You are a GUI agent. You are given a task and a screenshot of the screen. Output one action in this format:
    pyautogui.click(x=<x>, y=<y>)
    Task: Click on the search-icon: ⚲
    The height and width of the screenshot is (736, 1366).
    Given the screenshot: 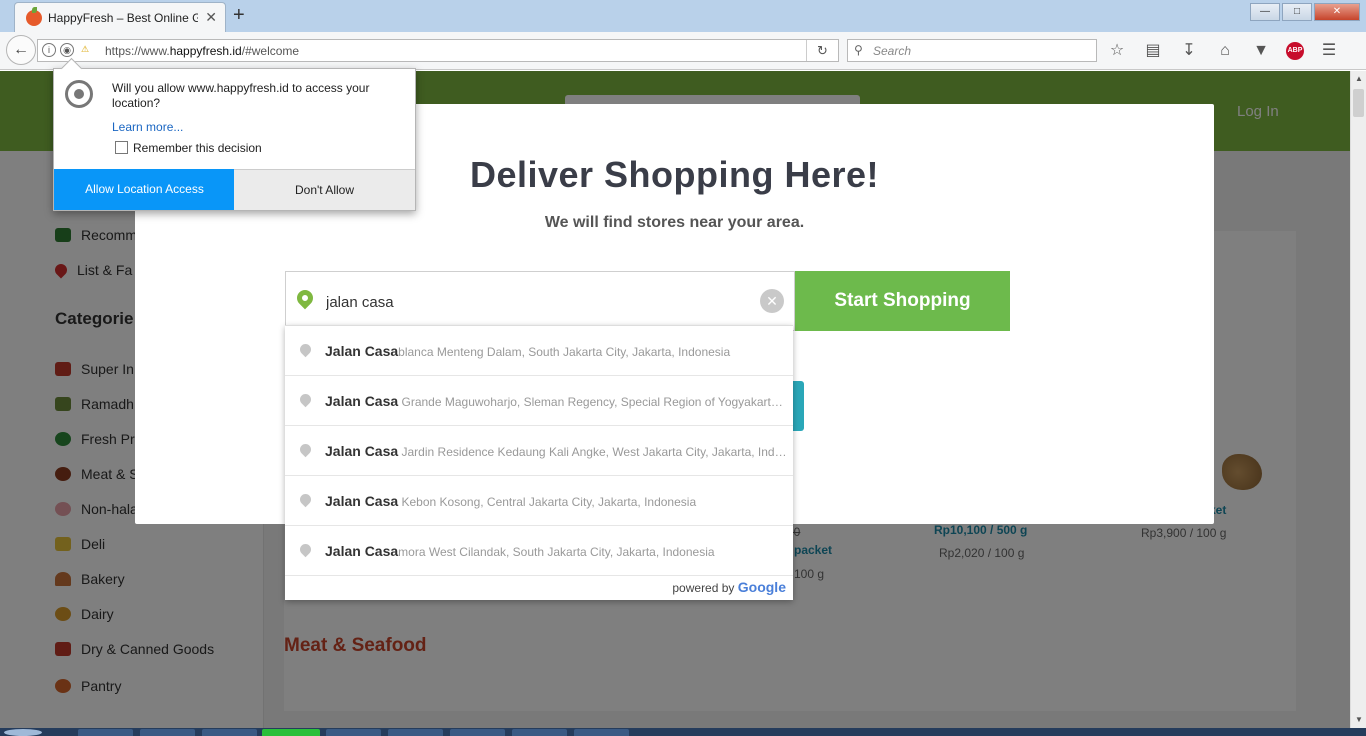 What is the action you would take?
    pyautogui.click(x=858, y=50)
    